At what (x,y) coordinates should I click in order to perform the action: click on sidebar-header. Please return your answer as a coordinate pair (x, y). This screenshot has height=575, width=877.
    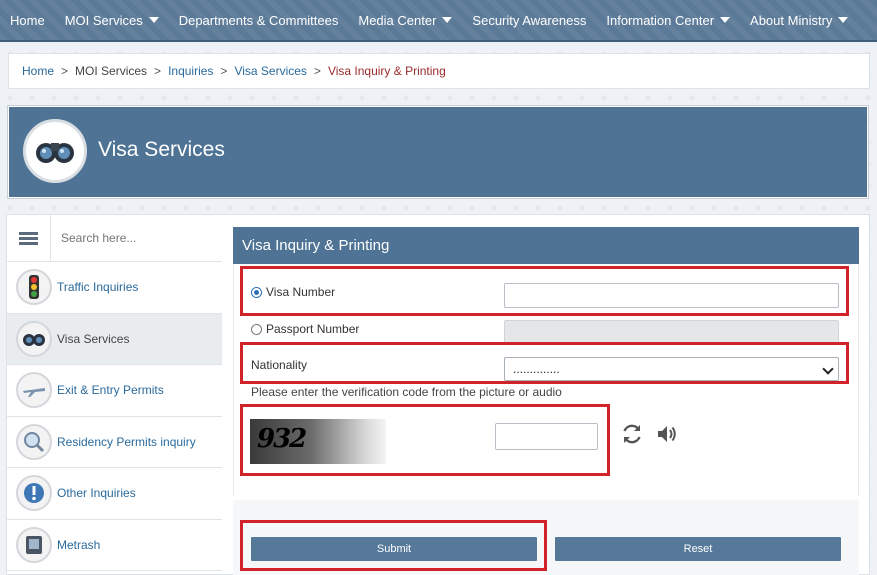
    Looking at the image, I should click on (114, 238).